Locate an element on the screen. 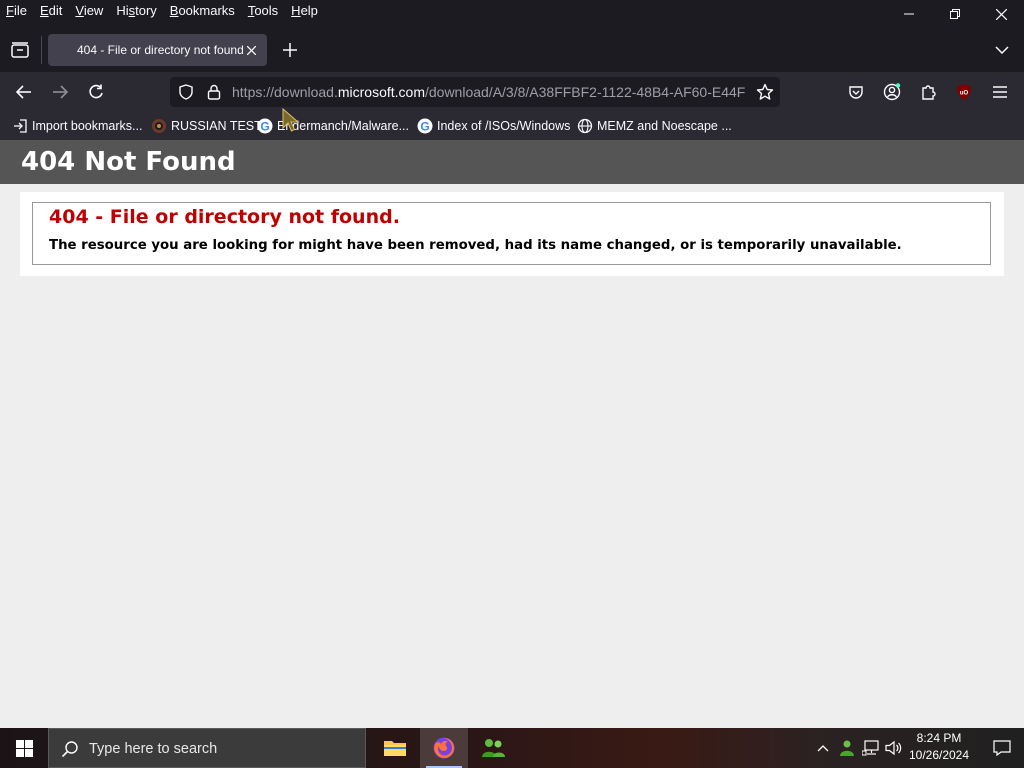  menu-history: History is located at coordinates (136, 11).